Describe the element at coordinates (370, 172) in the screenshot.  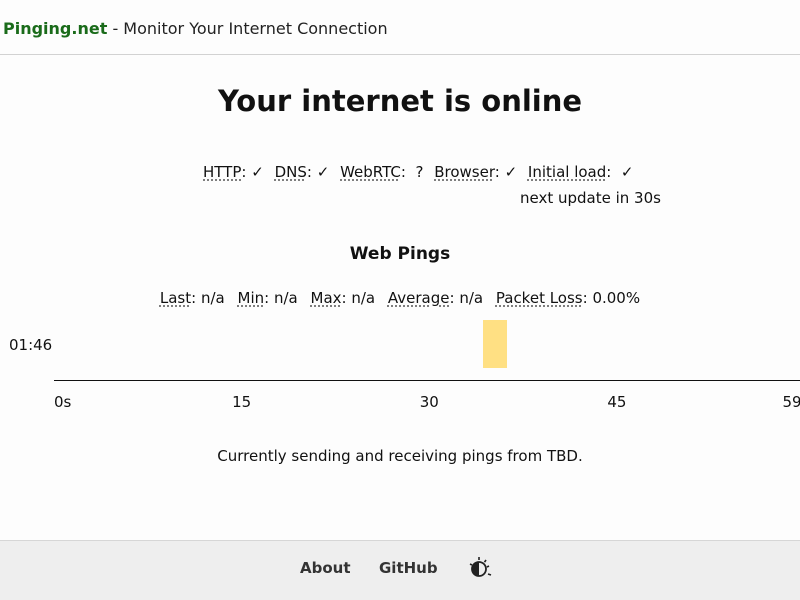
I see `check-webrtc-label: WebRTC` at that location.